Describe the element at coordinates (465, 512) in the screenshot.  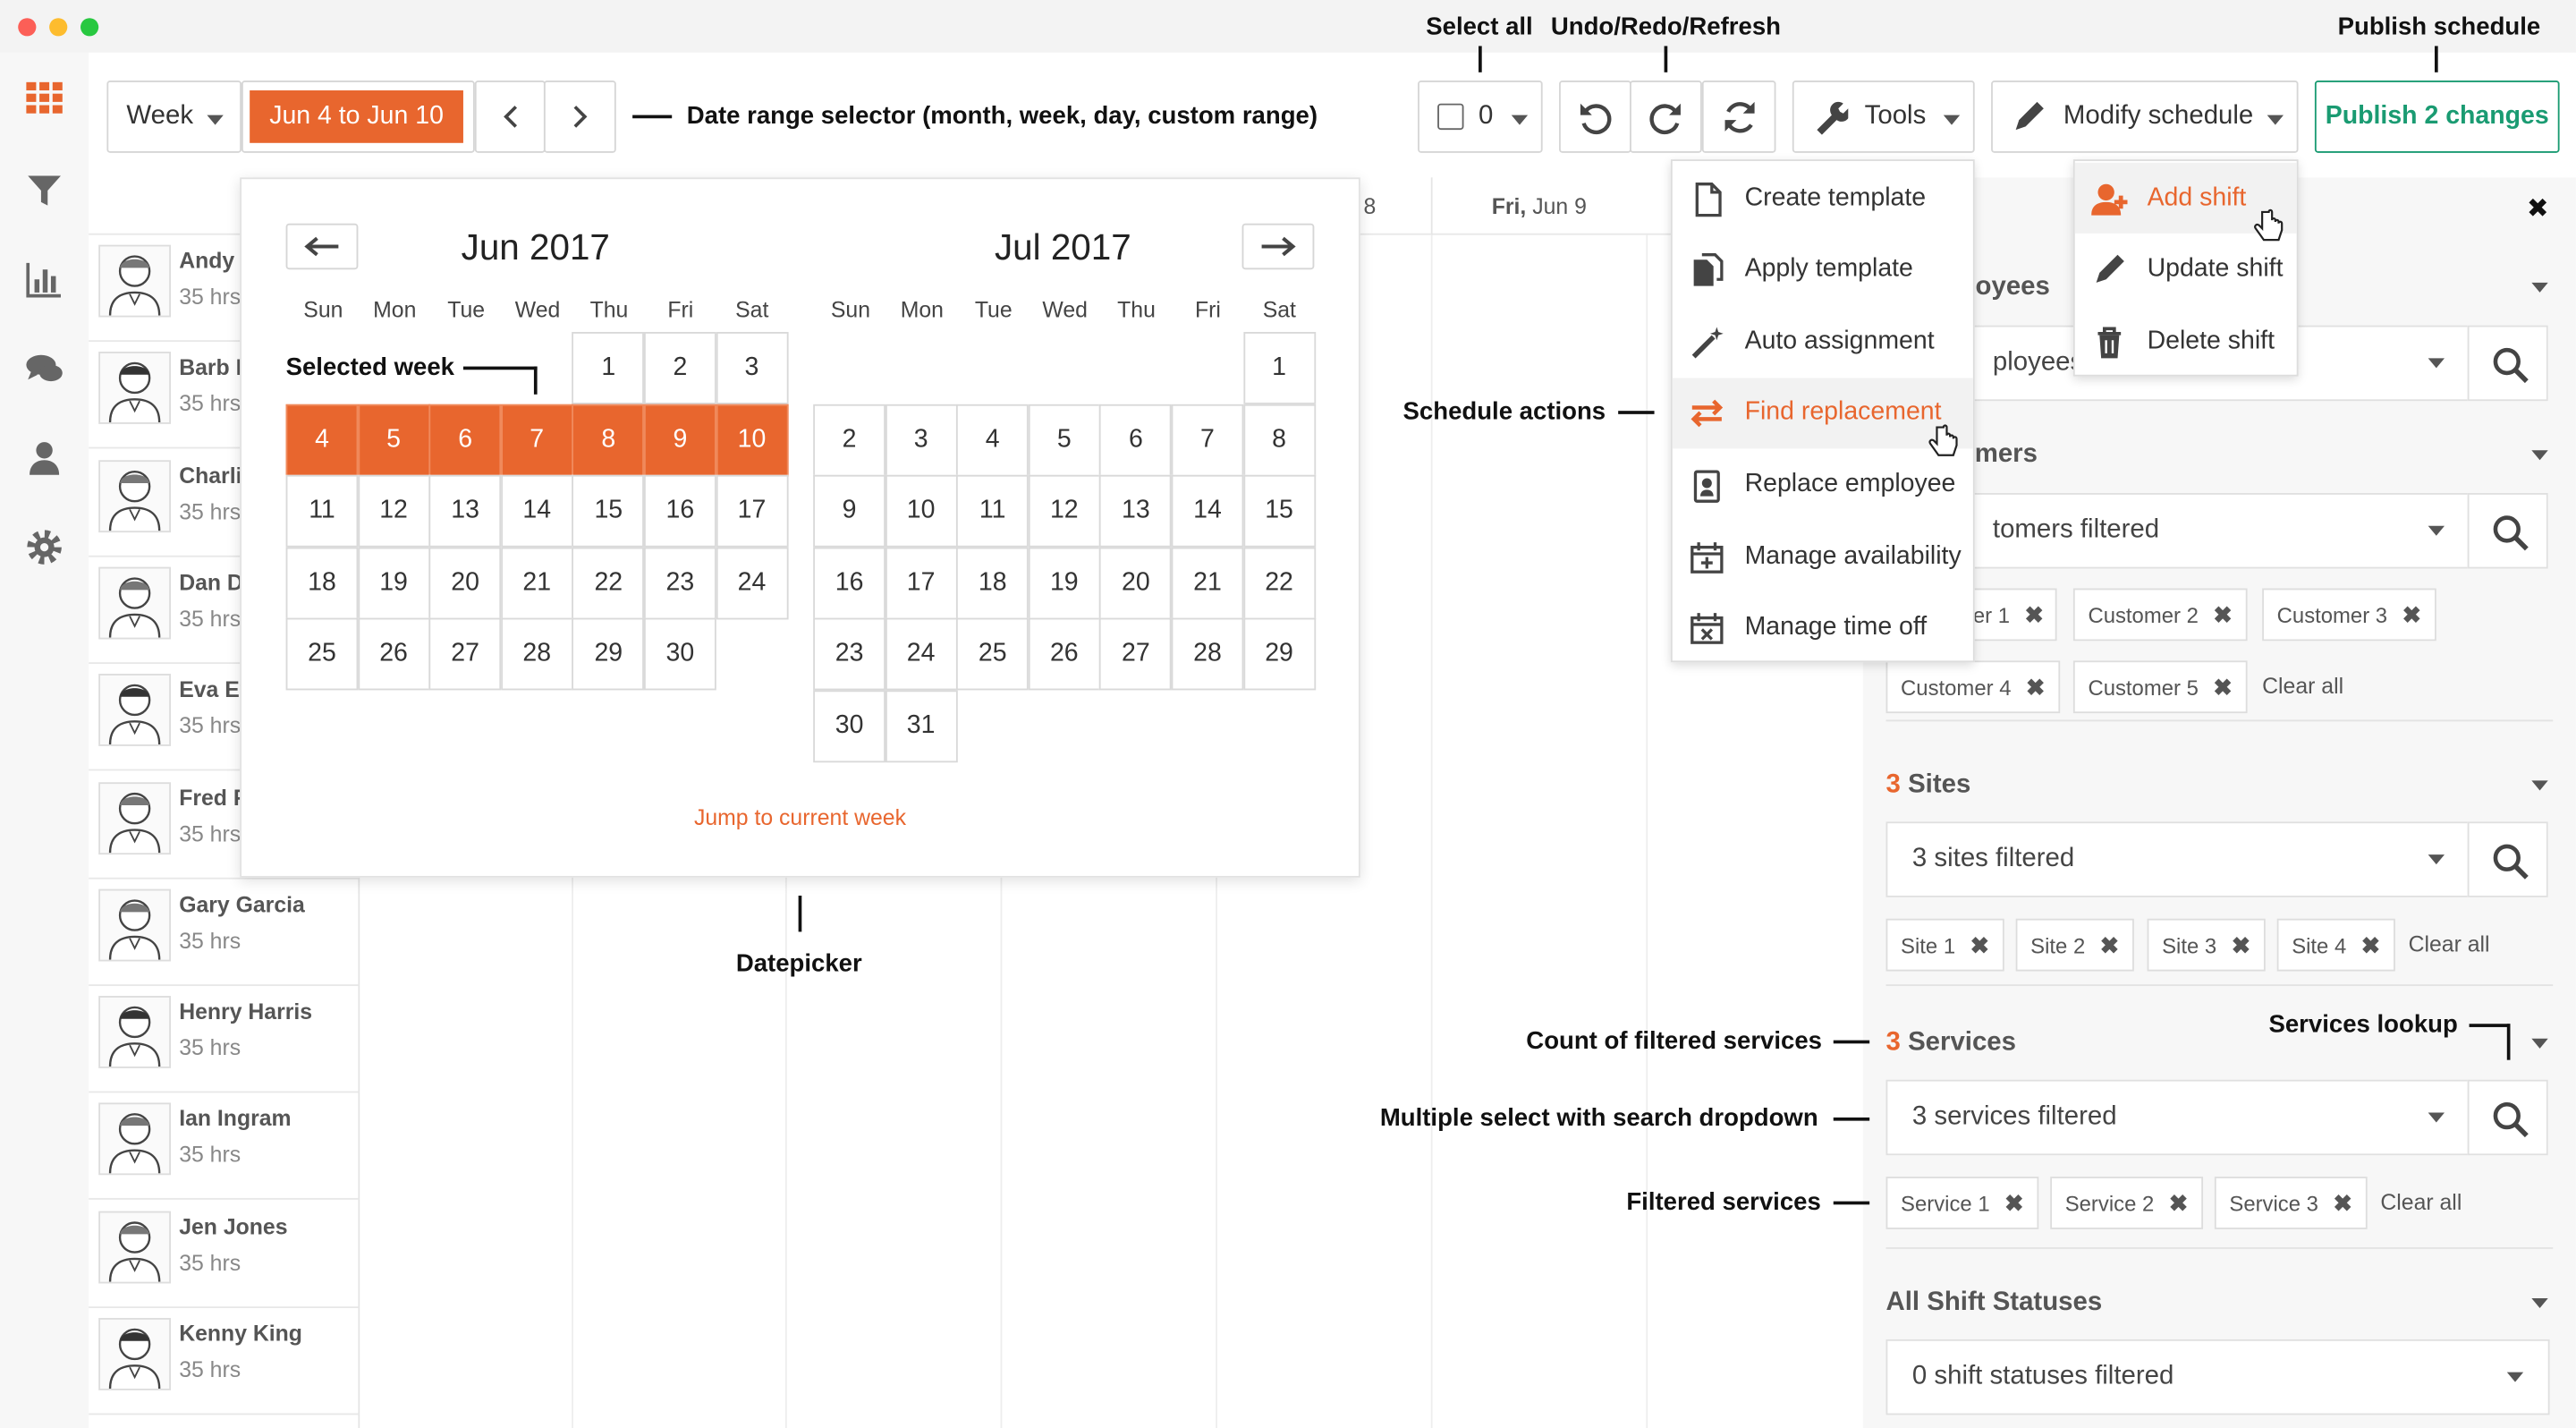
I see `day-cell: 13` at that location.